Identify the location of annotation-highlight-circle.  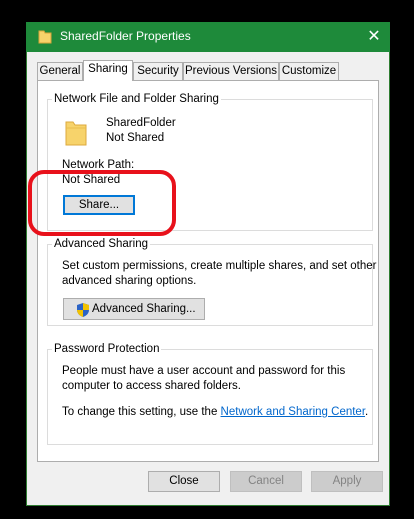
(102, 203).